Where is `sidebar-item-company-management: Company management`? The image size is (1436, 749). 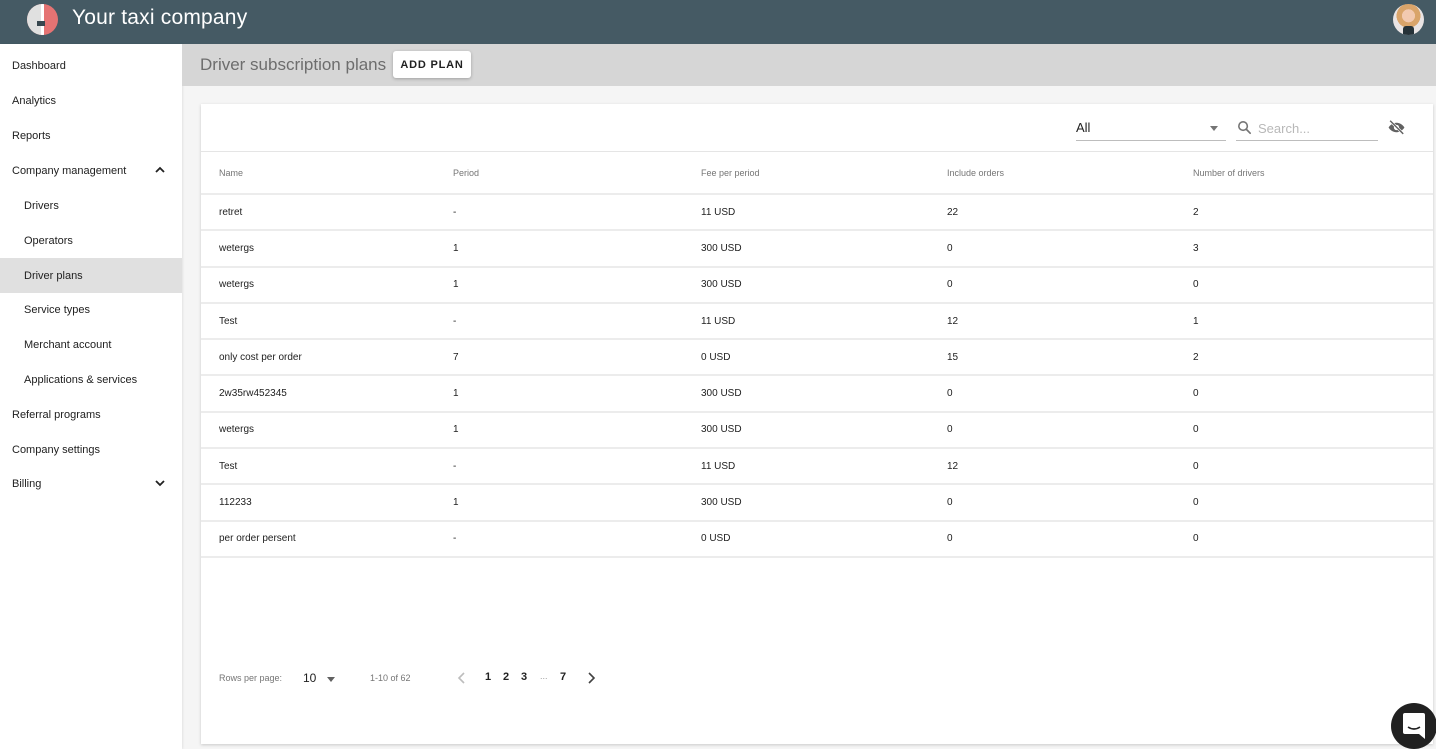 sidebar-item-company-management: Company management is located at coordinates (91, 170).